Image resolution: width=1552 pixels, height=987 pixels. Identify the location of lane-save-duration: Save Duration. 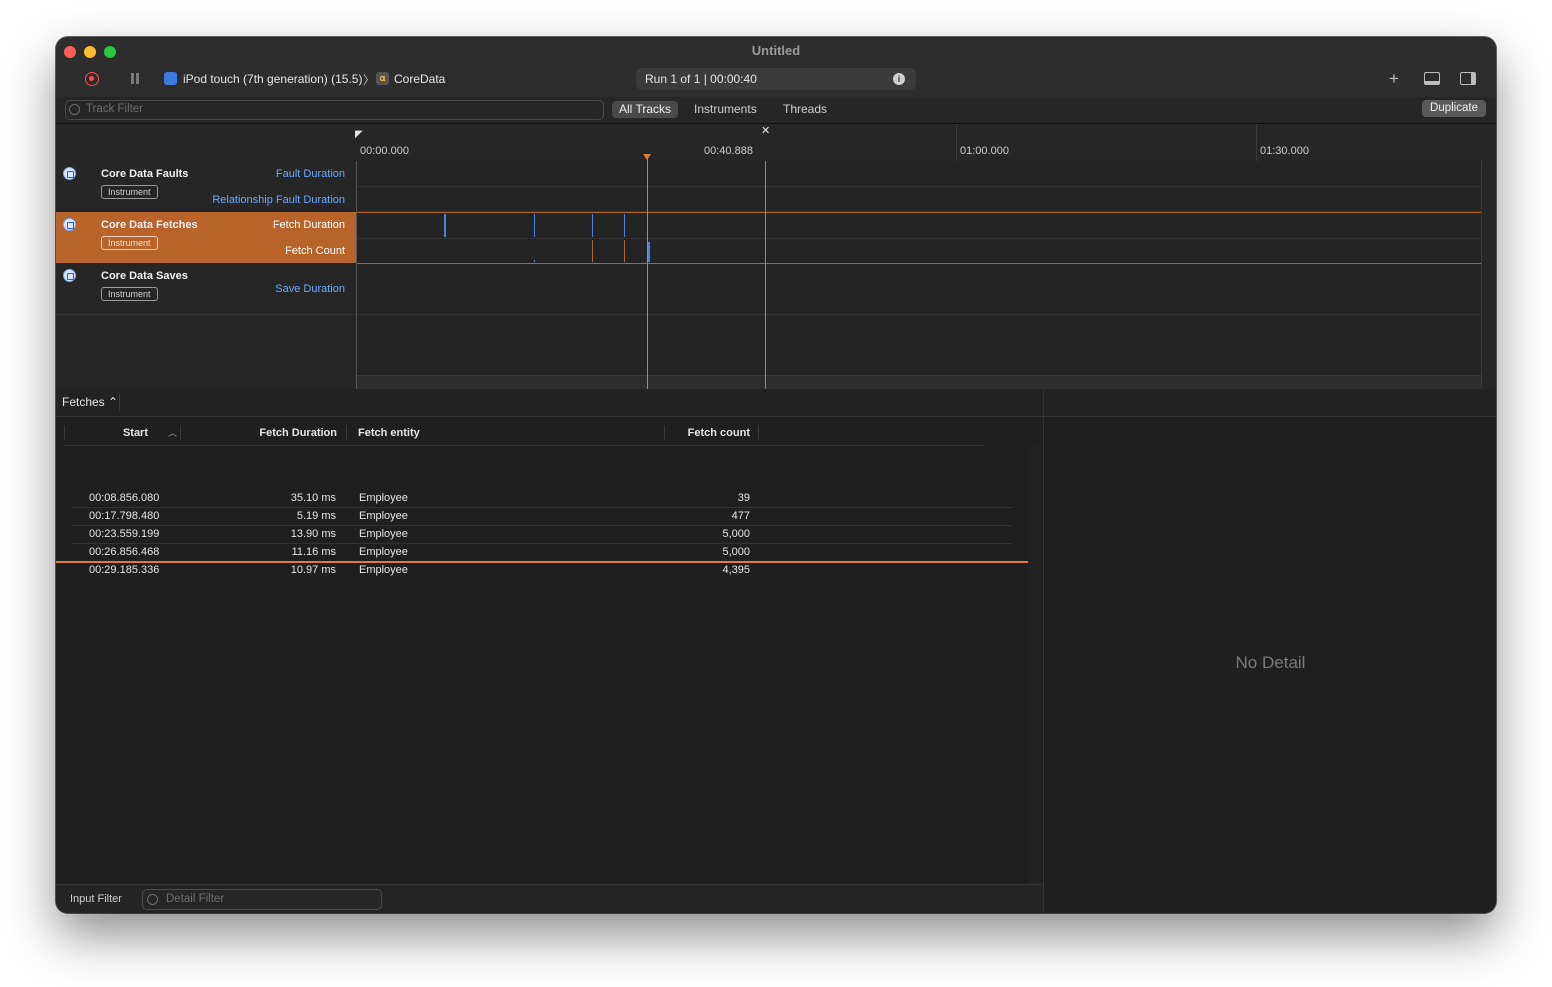
(310, 289).